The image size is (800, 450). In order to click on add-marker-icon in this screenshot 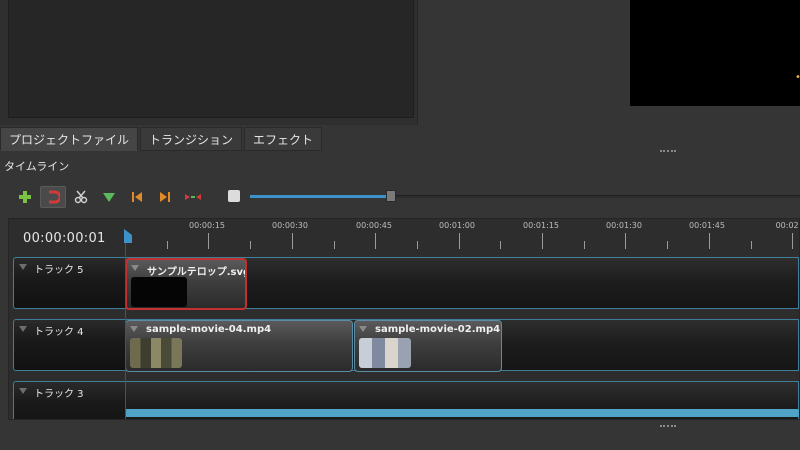, I will do `click(109, 197)`.